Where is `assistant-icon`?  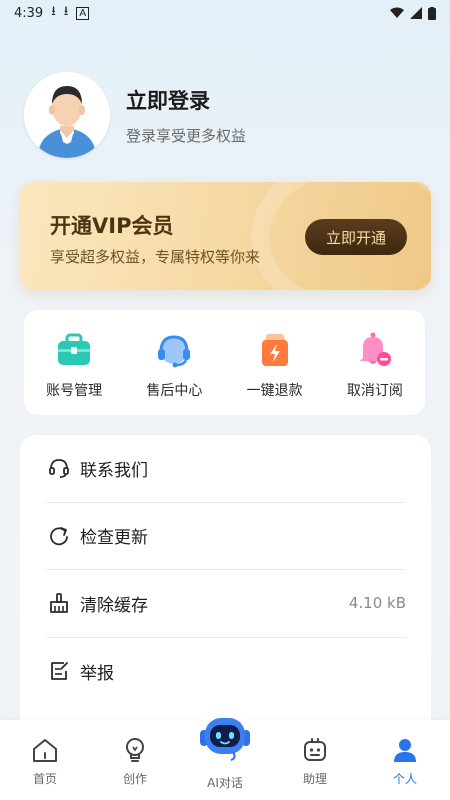 assistant-icon is located at coordinates (315, 749).